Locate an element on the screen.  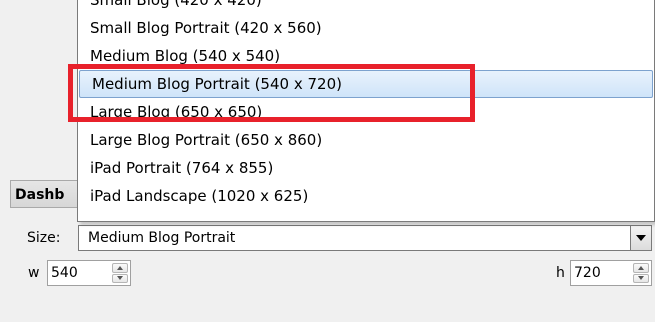
list-item: Large Blog Portrait (650 x 860) is located at coordinates (366, 140).